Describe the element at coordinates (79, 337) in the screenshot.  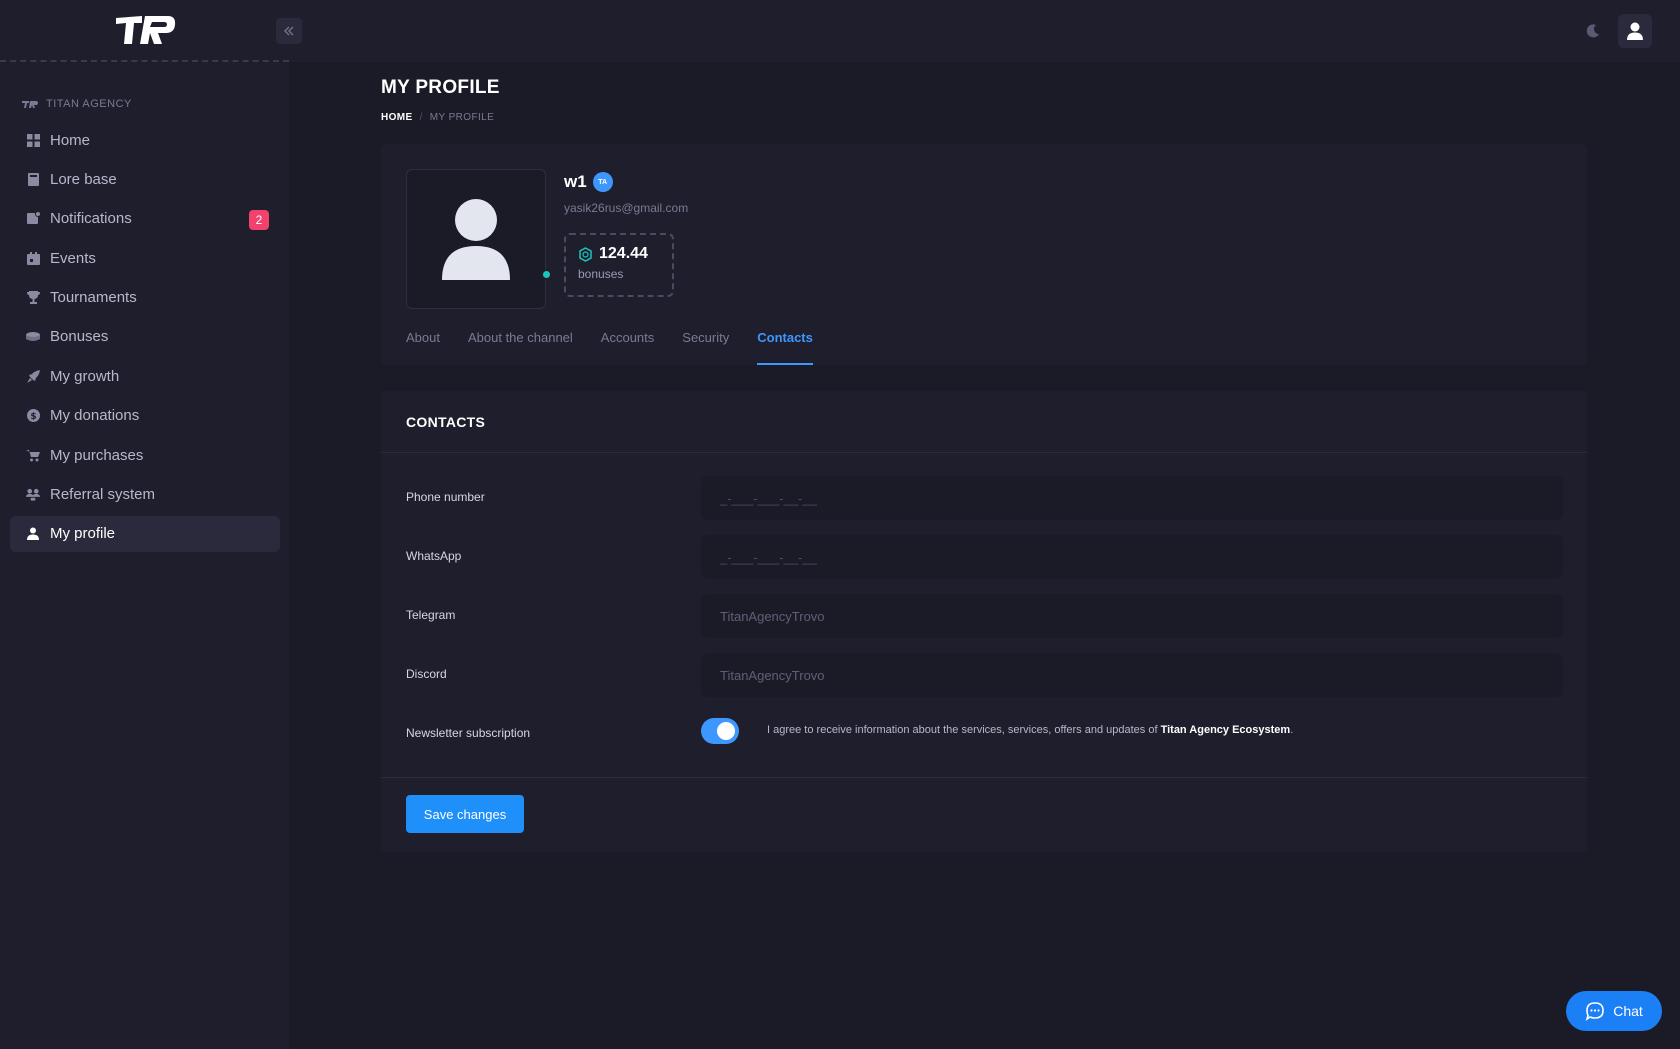
I see `sidebar-item-label: Bonuses` at that location.